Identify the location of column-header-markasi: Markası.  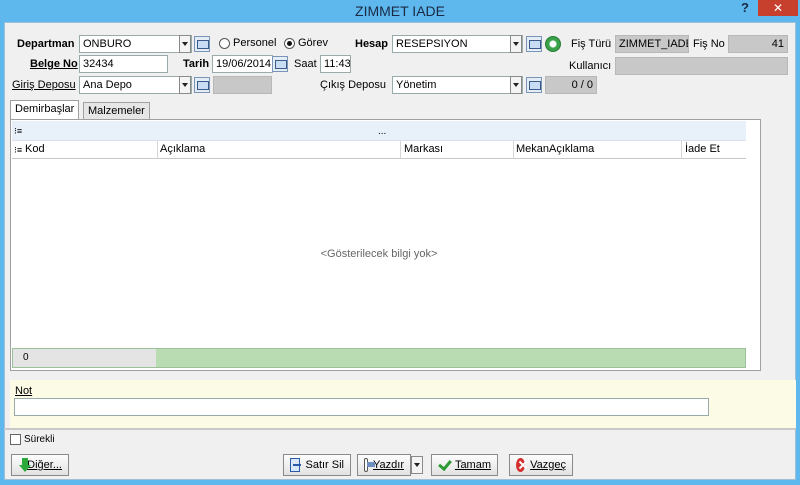
(423, 149).